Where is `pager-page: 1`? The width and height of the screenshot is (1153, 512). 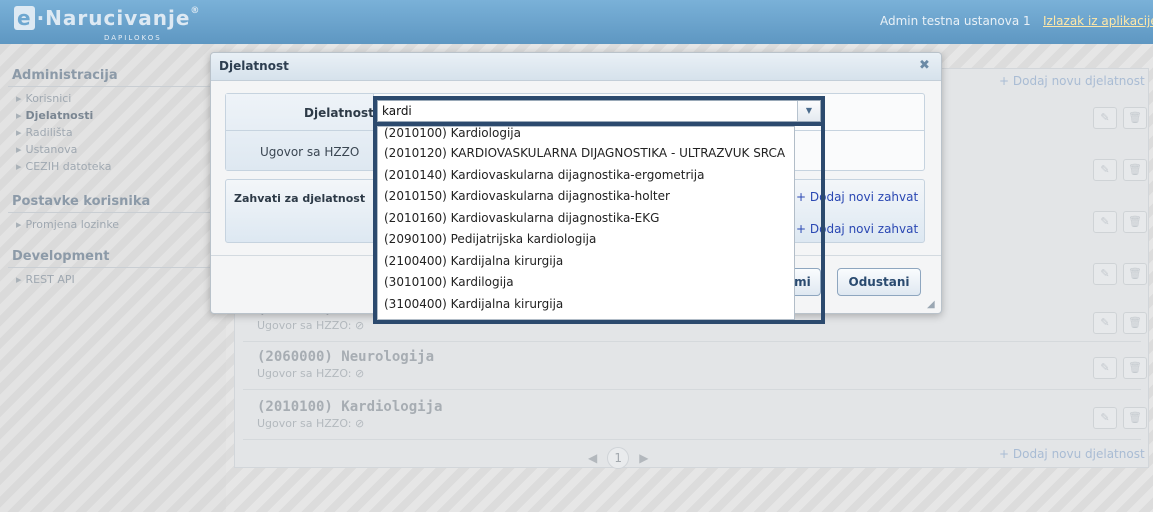 pager-page: 1 is located at coordinates (618, 458).